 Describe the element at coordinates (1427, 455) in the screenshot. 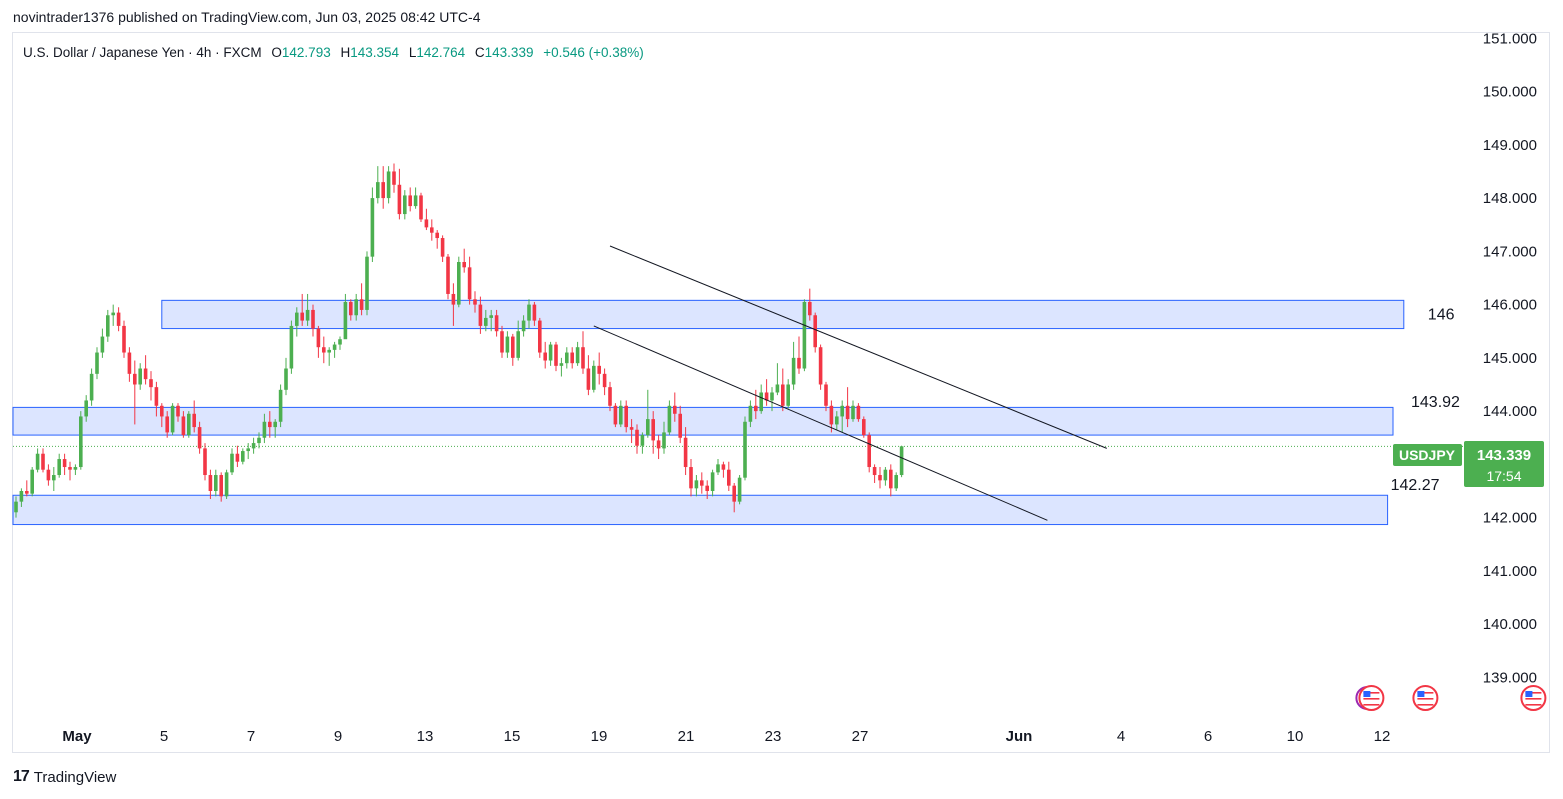

I see `price-tag-symbol: USDJPY` at that location.